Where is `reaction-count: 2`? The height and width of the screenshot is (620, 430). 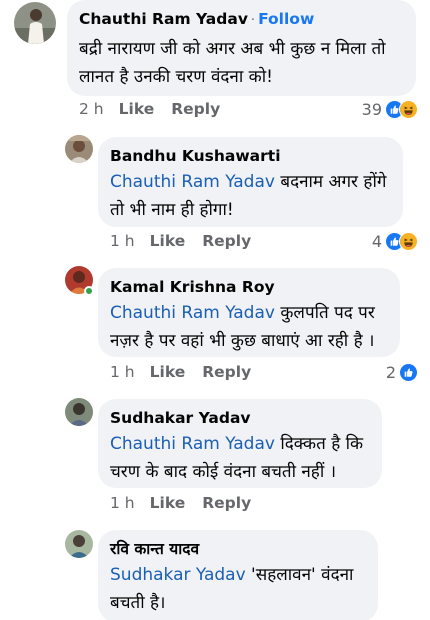
reaction-count: 2 is located at coordinates (390, 372).